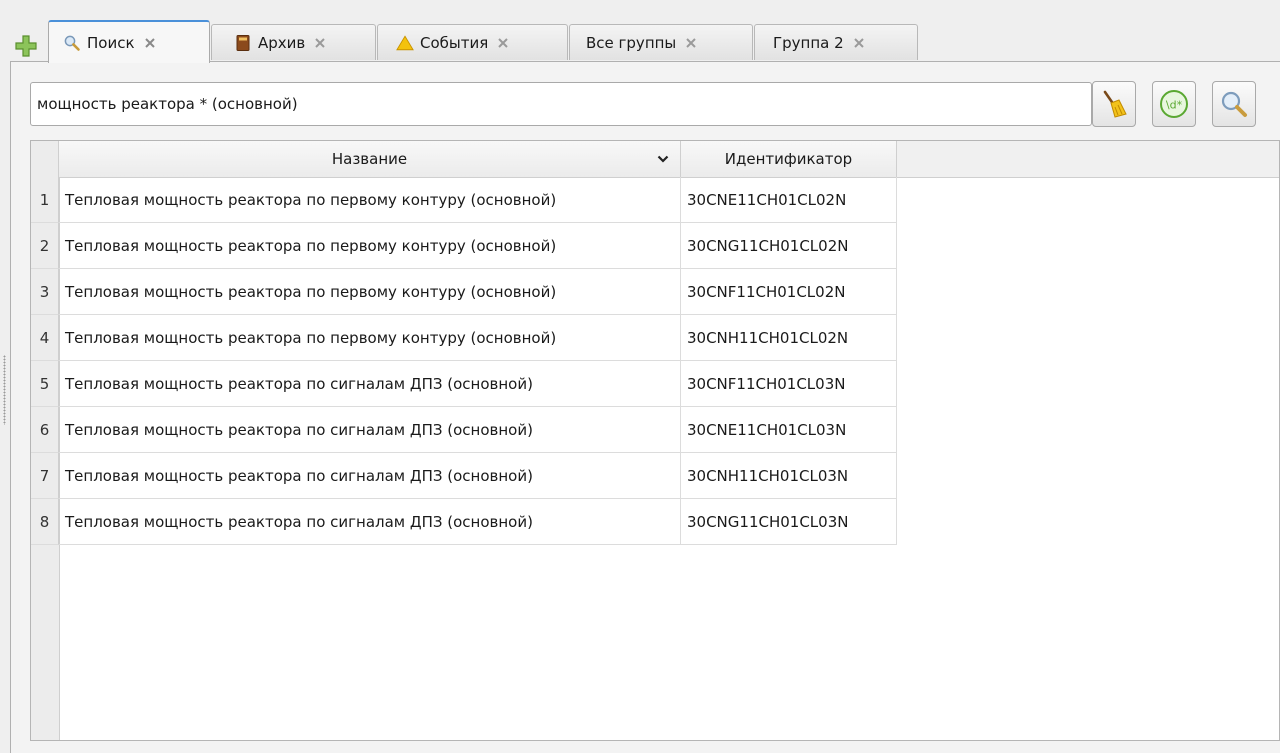 The width and height of the screenshot is (1280, 753). I want to click on row-number: 3, so click(45, 292).